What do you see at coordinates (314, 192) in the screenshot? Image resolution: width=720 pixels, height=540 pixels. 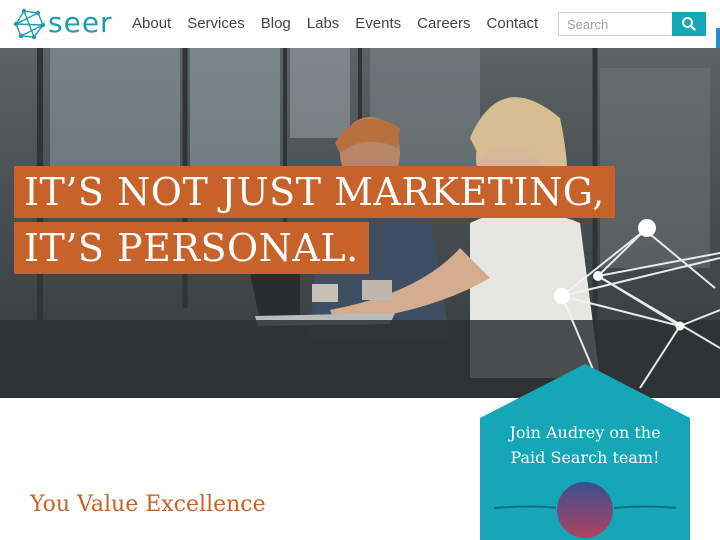 I see `hero-headline-line1: IT’S NOT JUST MARKETING,` at bounding box center [314, 192].